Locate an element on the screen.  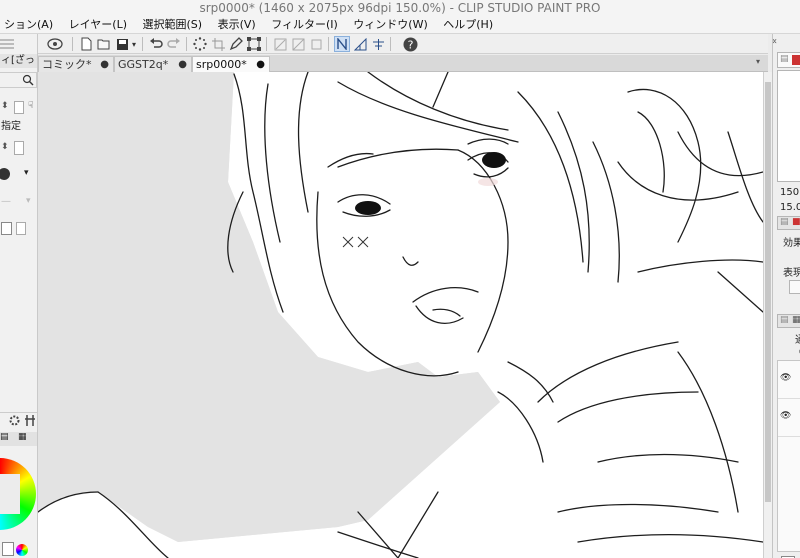
navigator-tab-icon: ▤ is located at coordinates (784, 59).